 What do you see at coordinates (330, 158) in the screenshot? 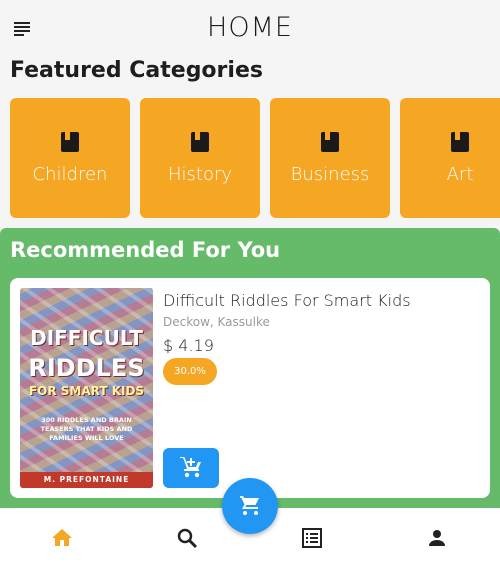
I see `category-card-business: Business` at bounding box center [330, 158].